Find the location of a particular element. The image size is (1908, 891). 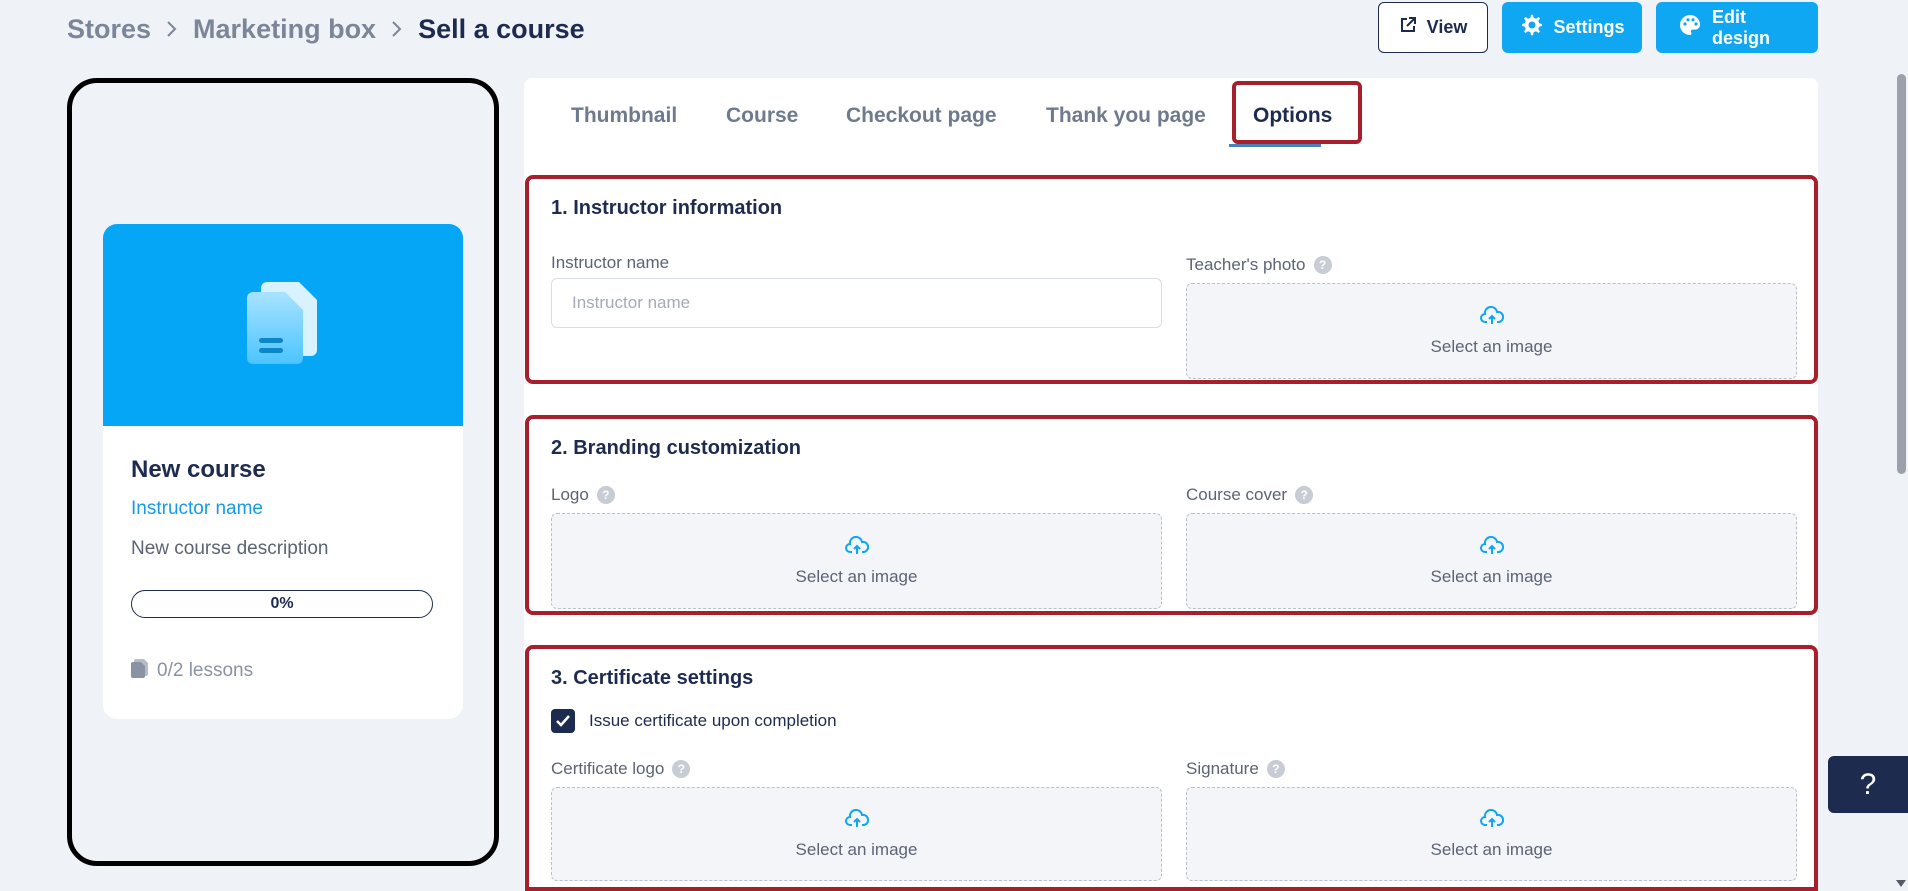

instructor-name-input is located at coordinates (856, 303).